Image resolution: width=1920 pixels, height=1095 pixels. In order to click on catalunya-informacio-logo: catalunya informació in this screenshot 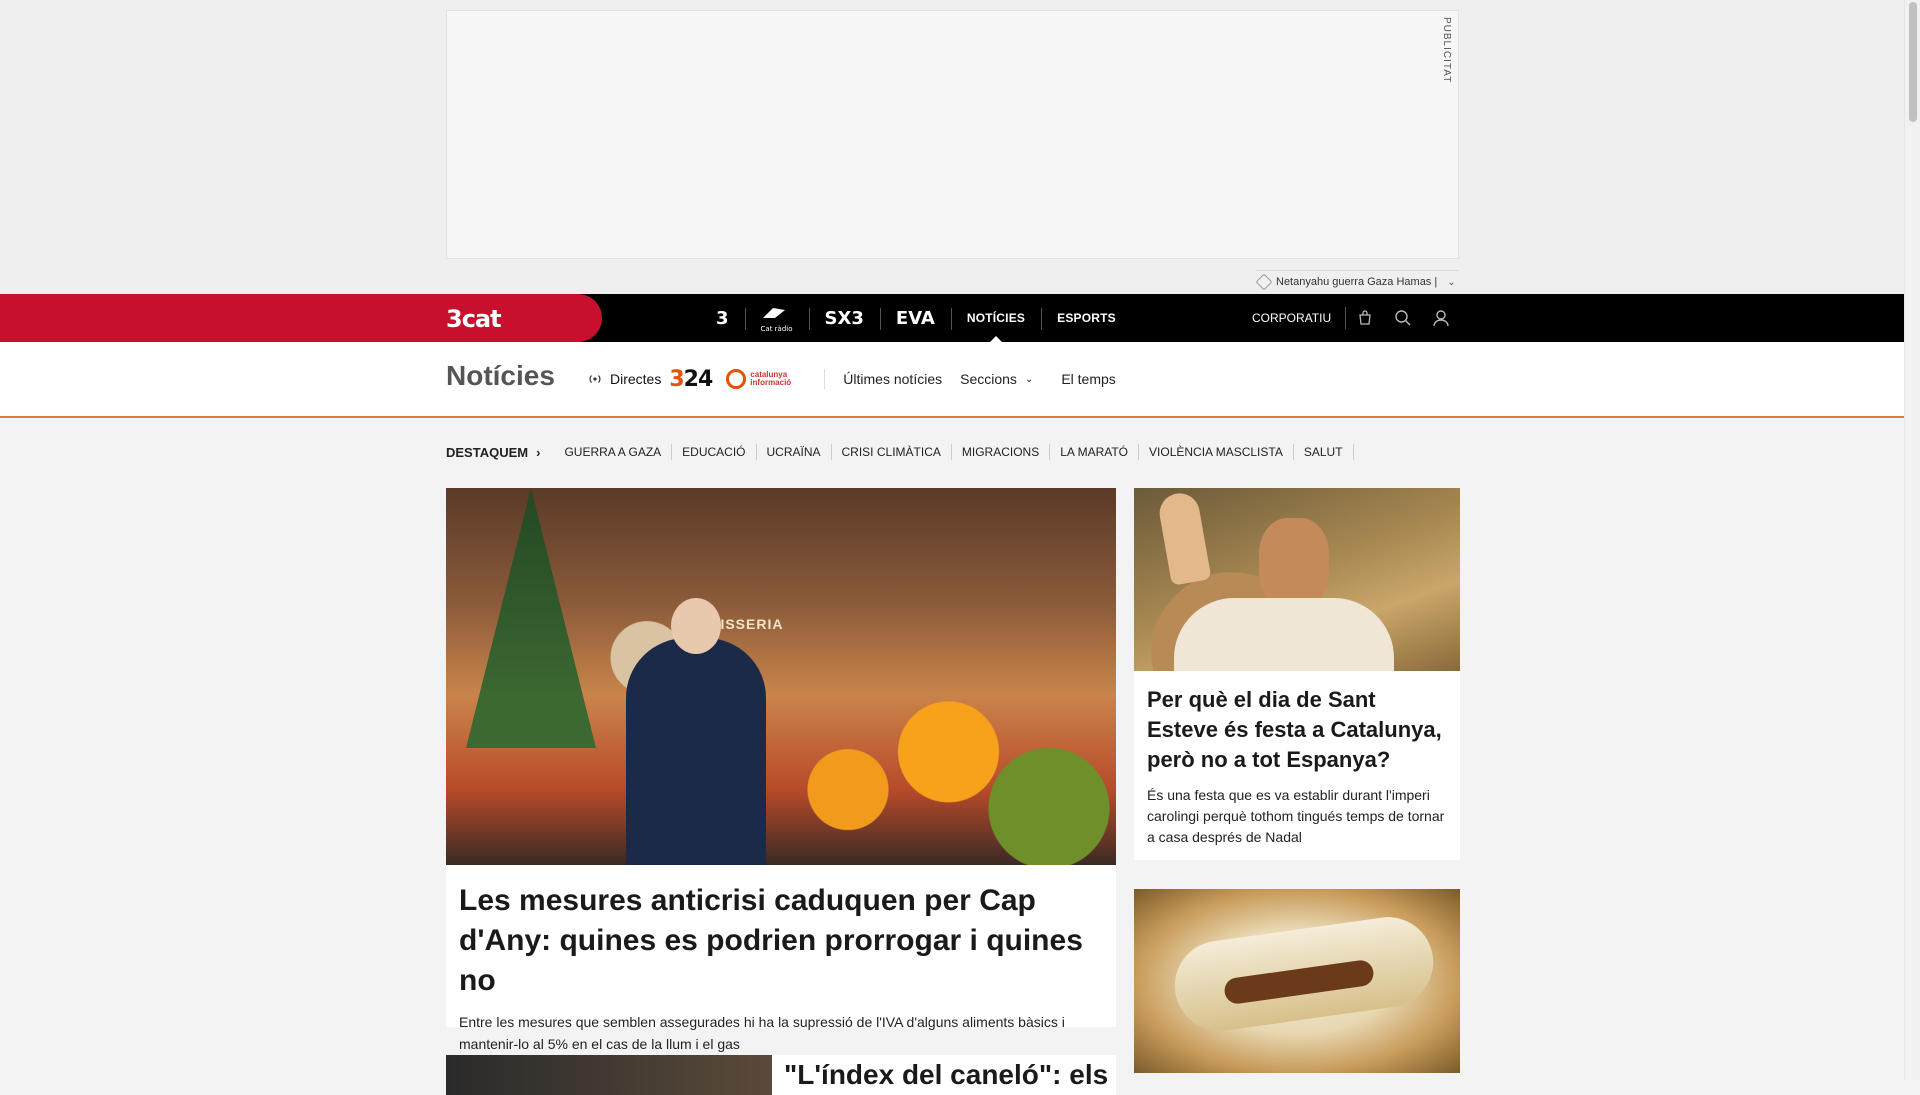, I will do `click(776, 379)`.